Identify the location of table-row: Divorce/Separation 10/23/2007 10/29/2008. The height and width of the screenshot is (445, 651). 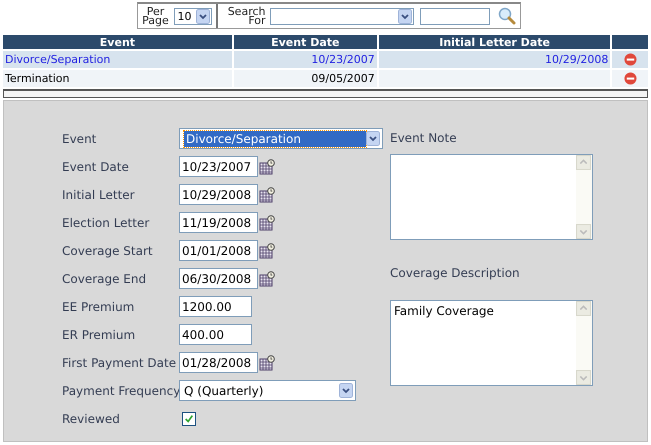
(325, 59).